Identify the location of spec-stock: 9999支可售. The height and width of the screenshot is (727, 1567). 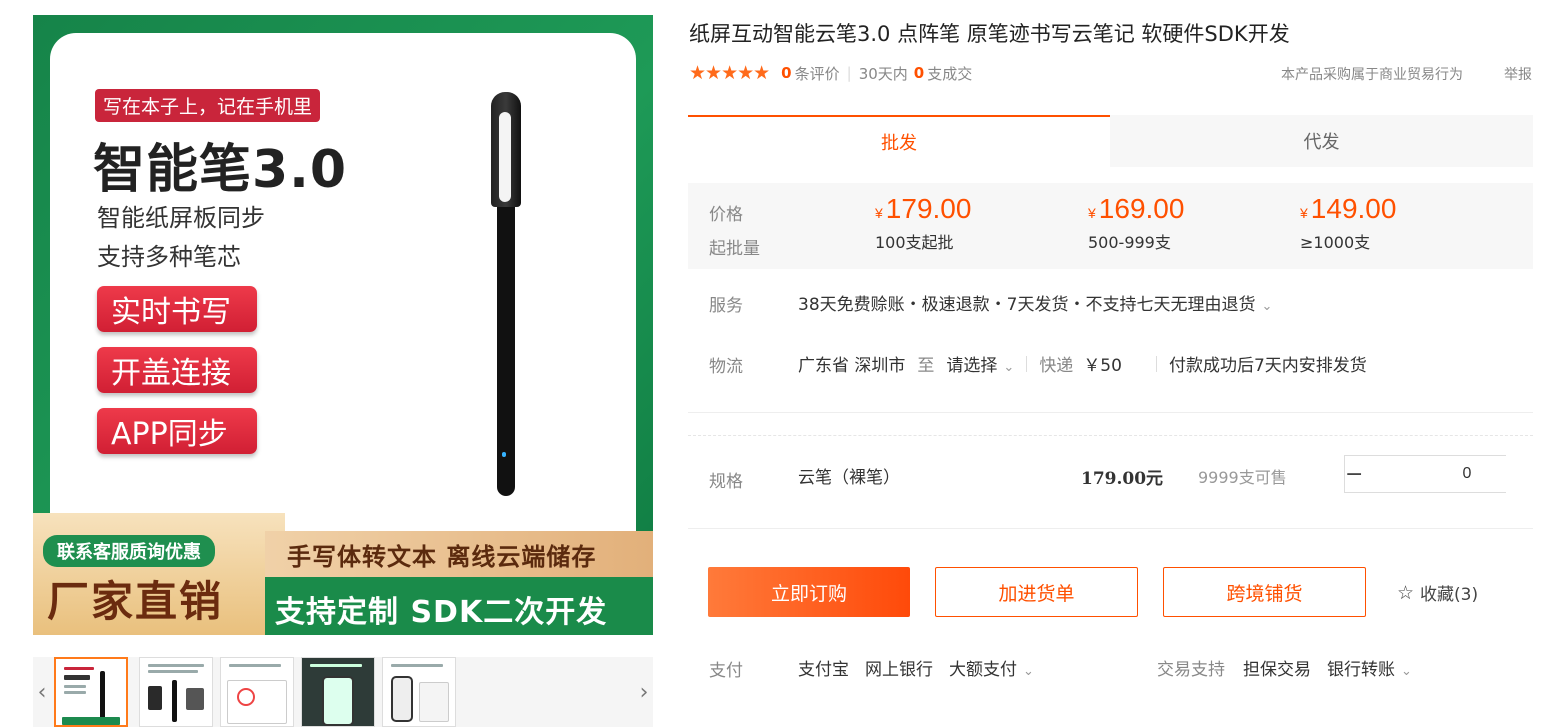
(1242, 477).